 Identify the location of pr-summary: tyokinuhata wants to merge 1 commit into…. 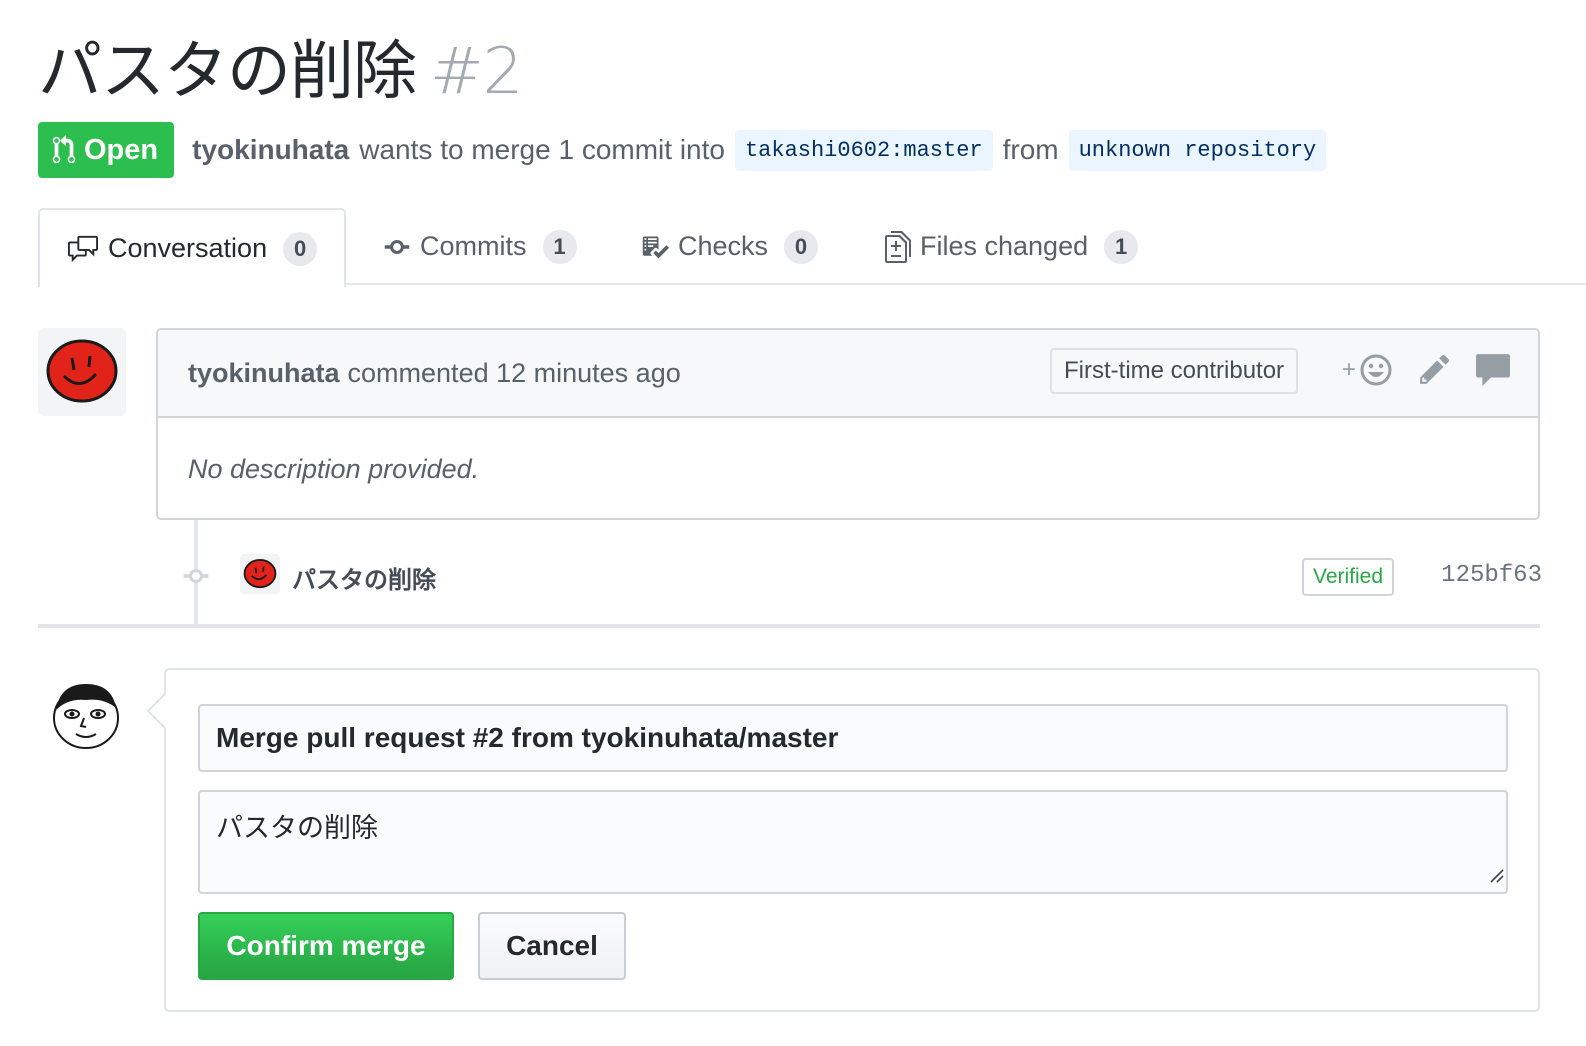
(764, 150).